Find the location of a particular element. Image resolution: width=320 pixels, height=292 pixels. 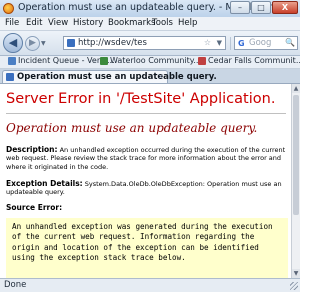

close-button: X is located at coordinates (285, 7).